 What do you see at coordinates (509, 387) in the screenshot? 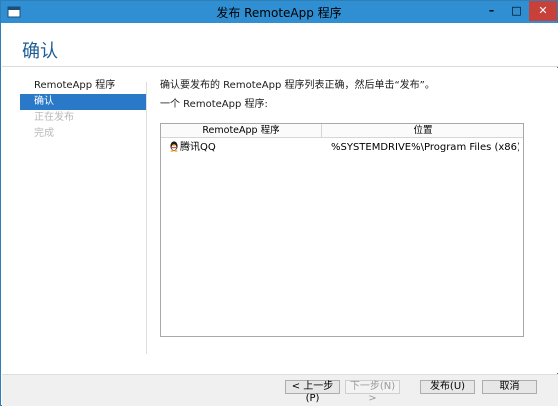
I see `cancel-button: 取消` at bounding box center [509, 387].